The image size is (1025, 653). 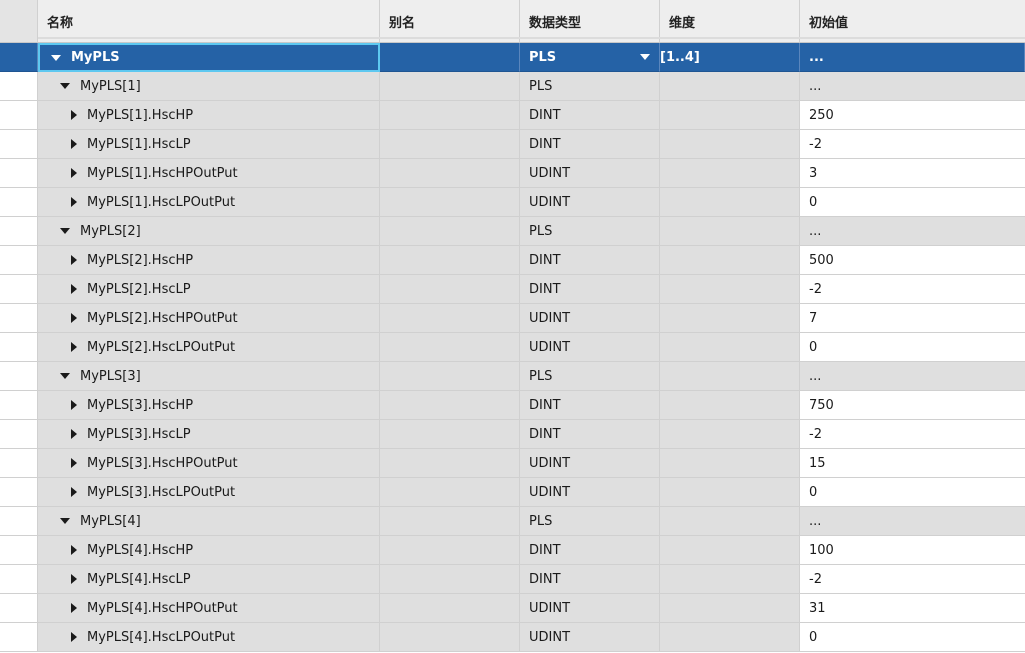 I want to click on name-cell: MyPLS[3].HscHPOutPut, so click(x=209, y=463).